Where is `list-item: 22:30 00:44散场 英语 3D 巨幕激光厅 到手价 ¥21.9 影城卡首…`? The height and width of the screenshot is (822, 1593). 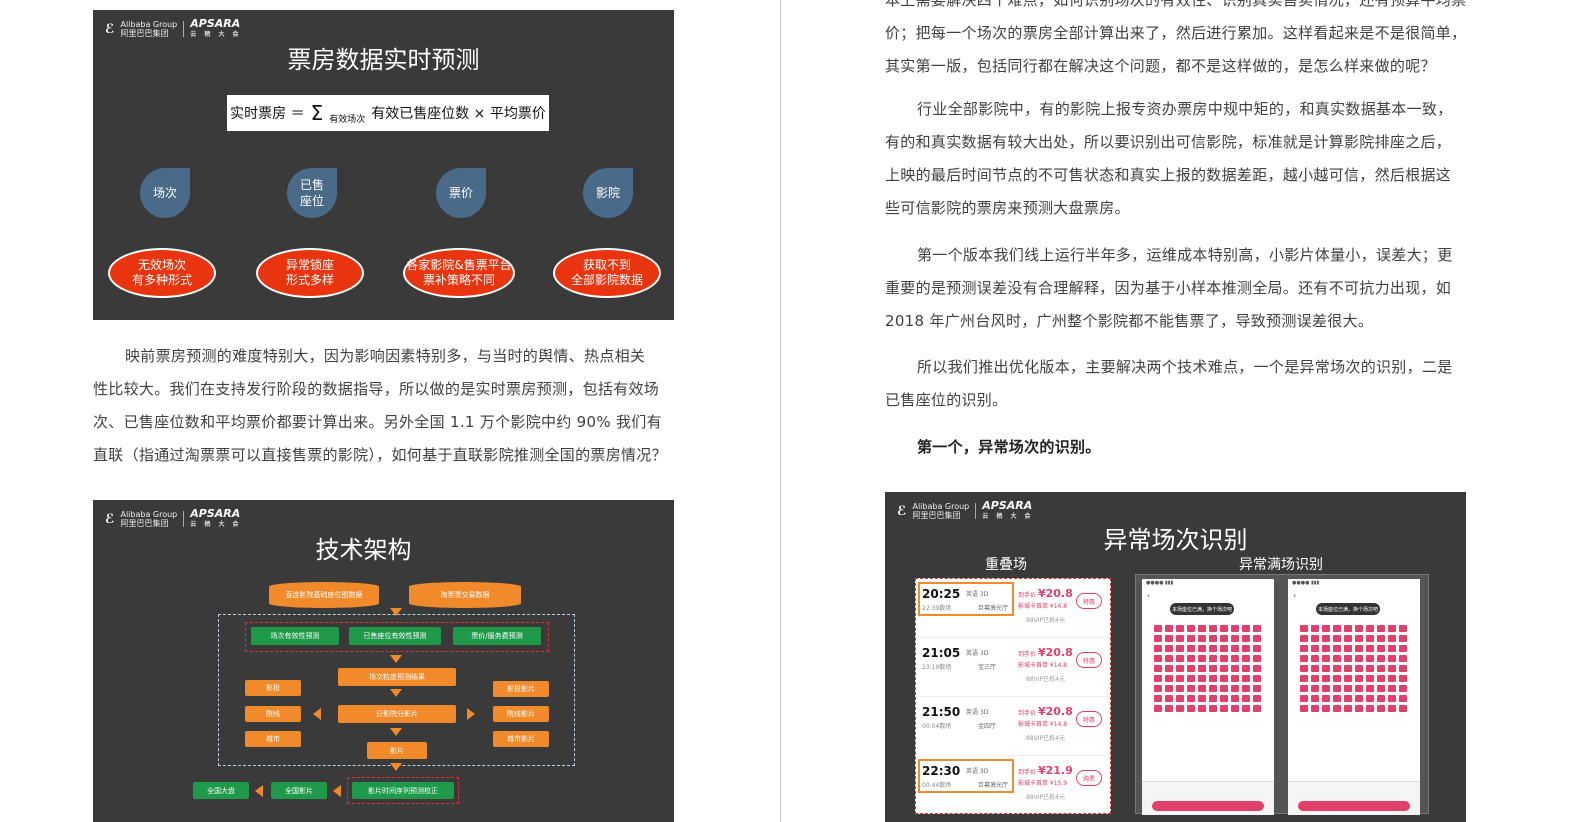
list-item: 22:30 00:44散场 英语 3D 巨幕激光厅 到手价 ¥21.9 影城卡首… is located at coordinates (1013, 784).